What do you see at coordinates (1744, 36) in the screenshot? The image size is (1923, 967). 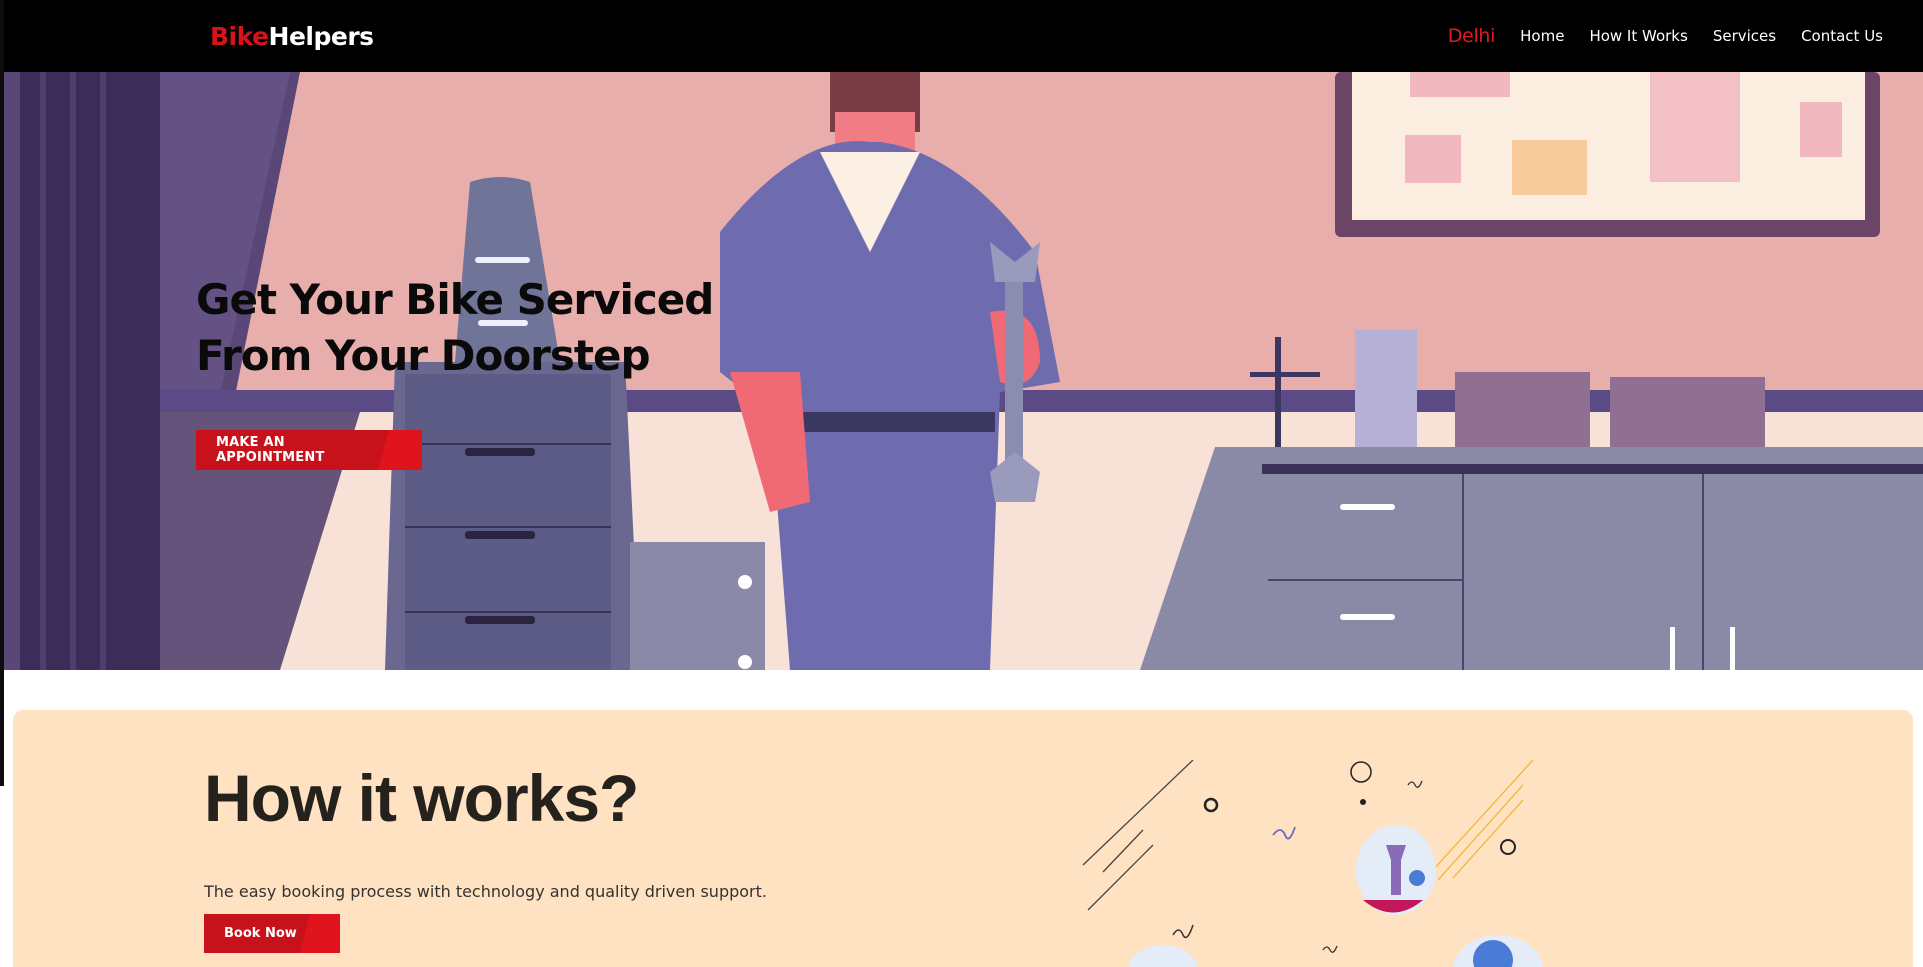 I see `nav-services: Services` at bounding box center [1744, 36].